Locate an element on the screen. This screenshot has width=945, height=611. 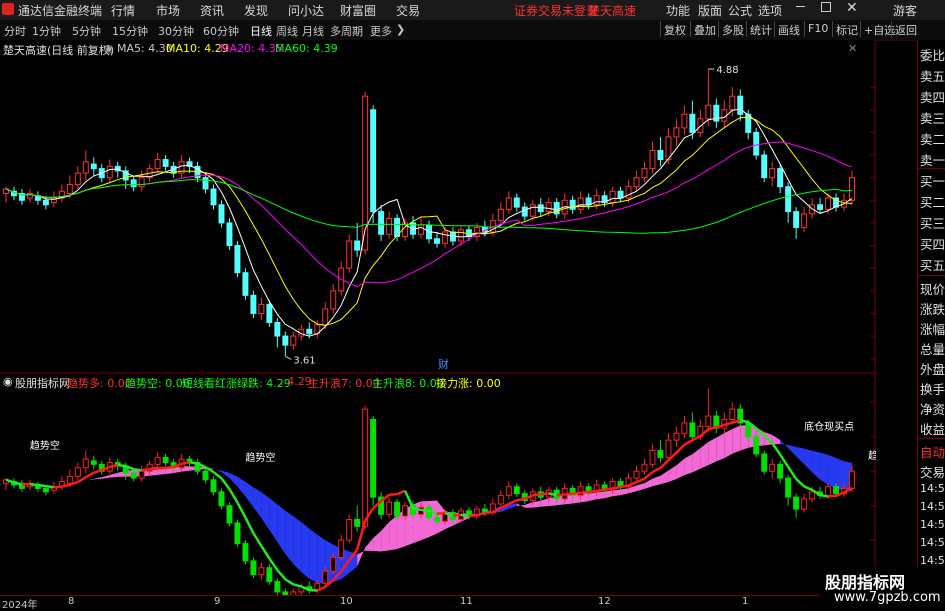
rp-weibi: 委比 is located at coordinates (932, 54).